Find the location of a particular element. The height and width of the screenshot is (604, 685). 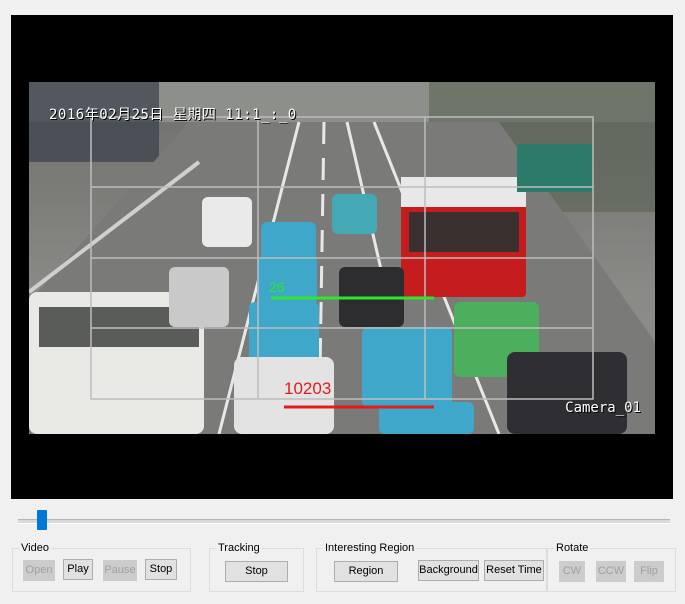

rotate-group: Rotate CW CCW Flip is located at coordinates (611, 567).